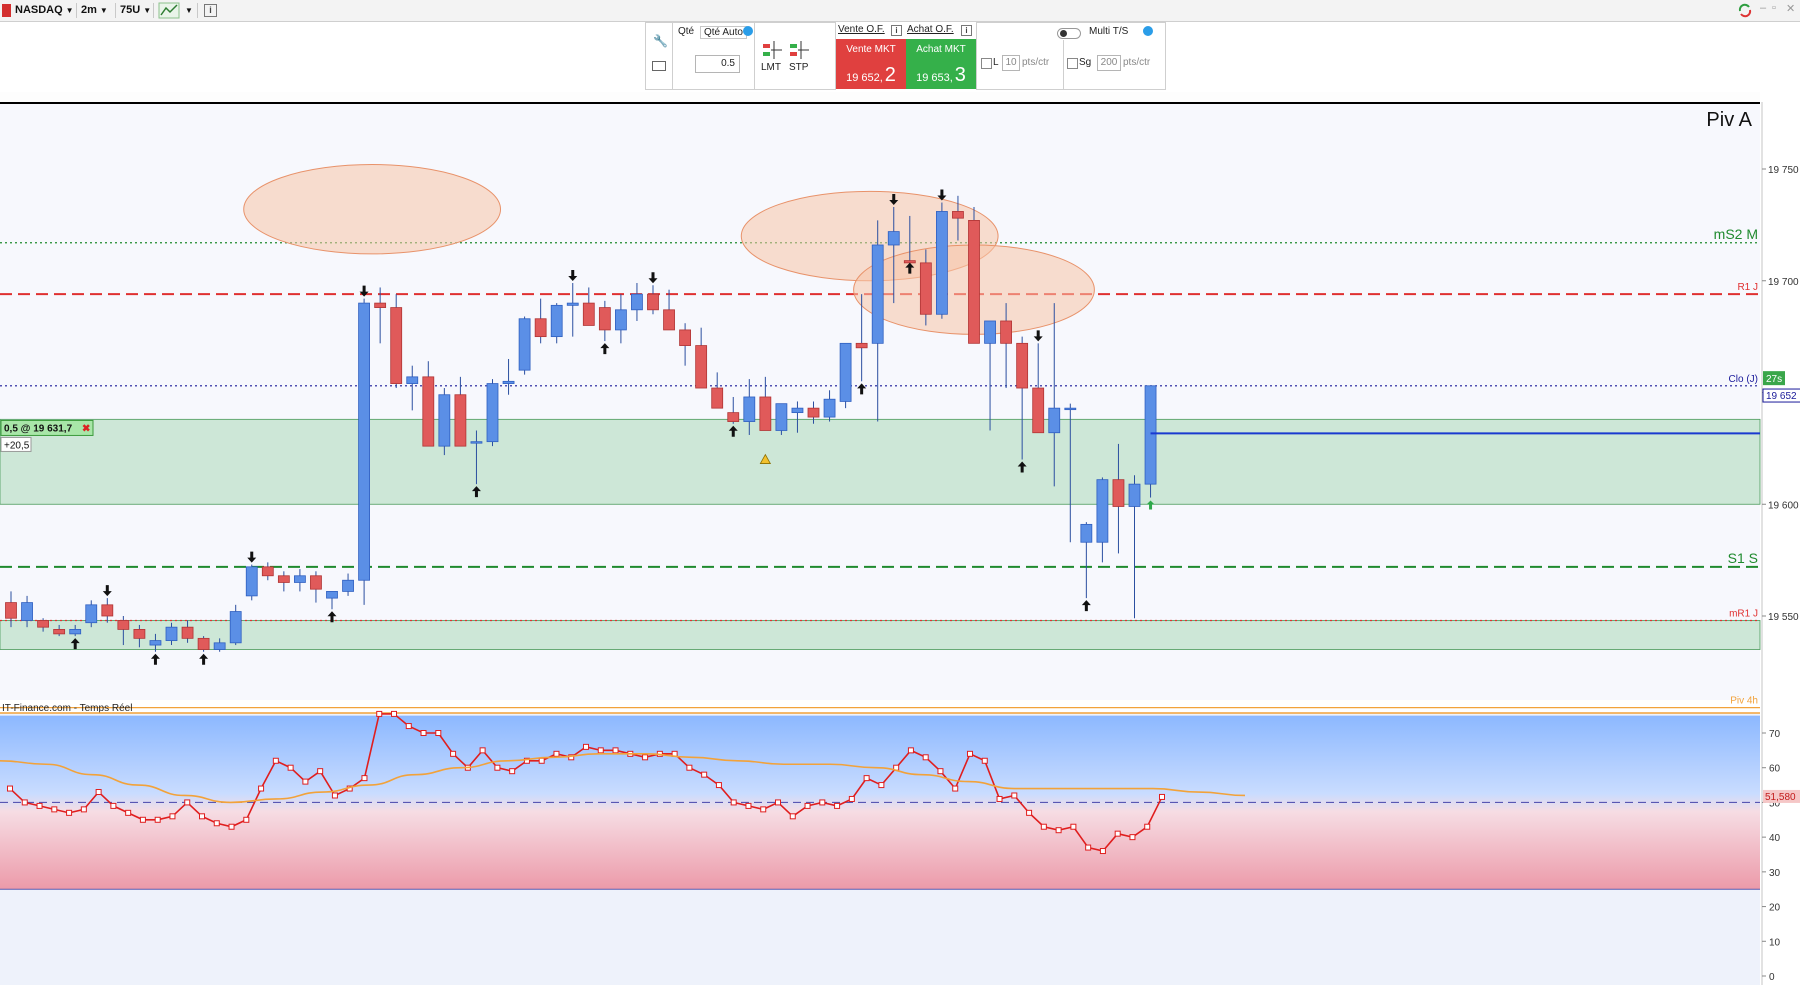  Describe the element at coordinates (1743, 558) in the screenshot. I see `level-label: S1 S` at that location.